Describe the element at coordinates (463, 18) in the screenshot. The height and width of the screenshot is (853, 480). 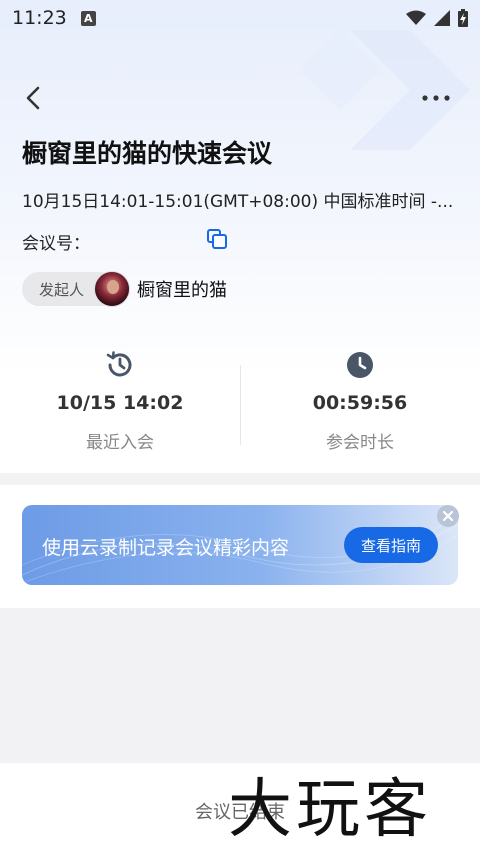
I see `battery-icon` at that location.